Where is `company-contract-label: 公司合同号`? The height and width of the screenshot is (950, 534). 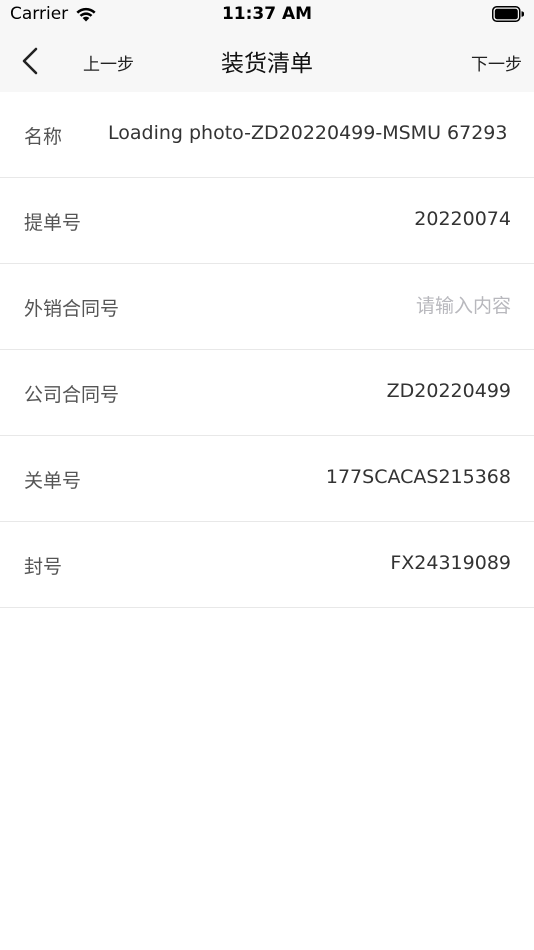
company-contract-label: 公司合同号 is located at coordinates (72, 395).